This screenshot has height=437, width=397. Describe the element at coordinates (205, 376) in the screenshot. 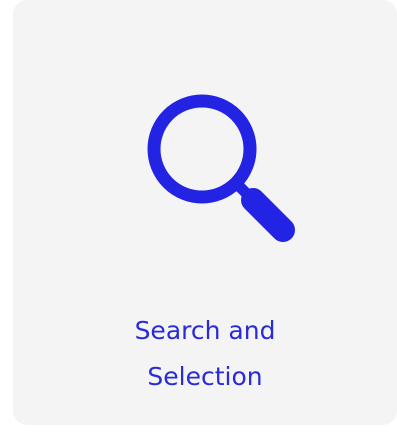

I see `card-title-line-2: Selection` at that location.